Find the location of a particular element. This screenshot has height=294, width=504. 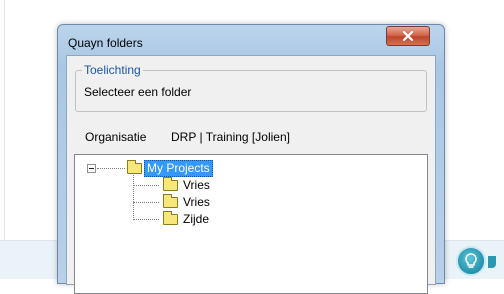

title-bar: Quayn folders is located at coordinates (251, 40).